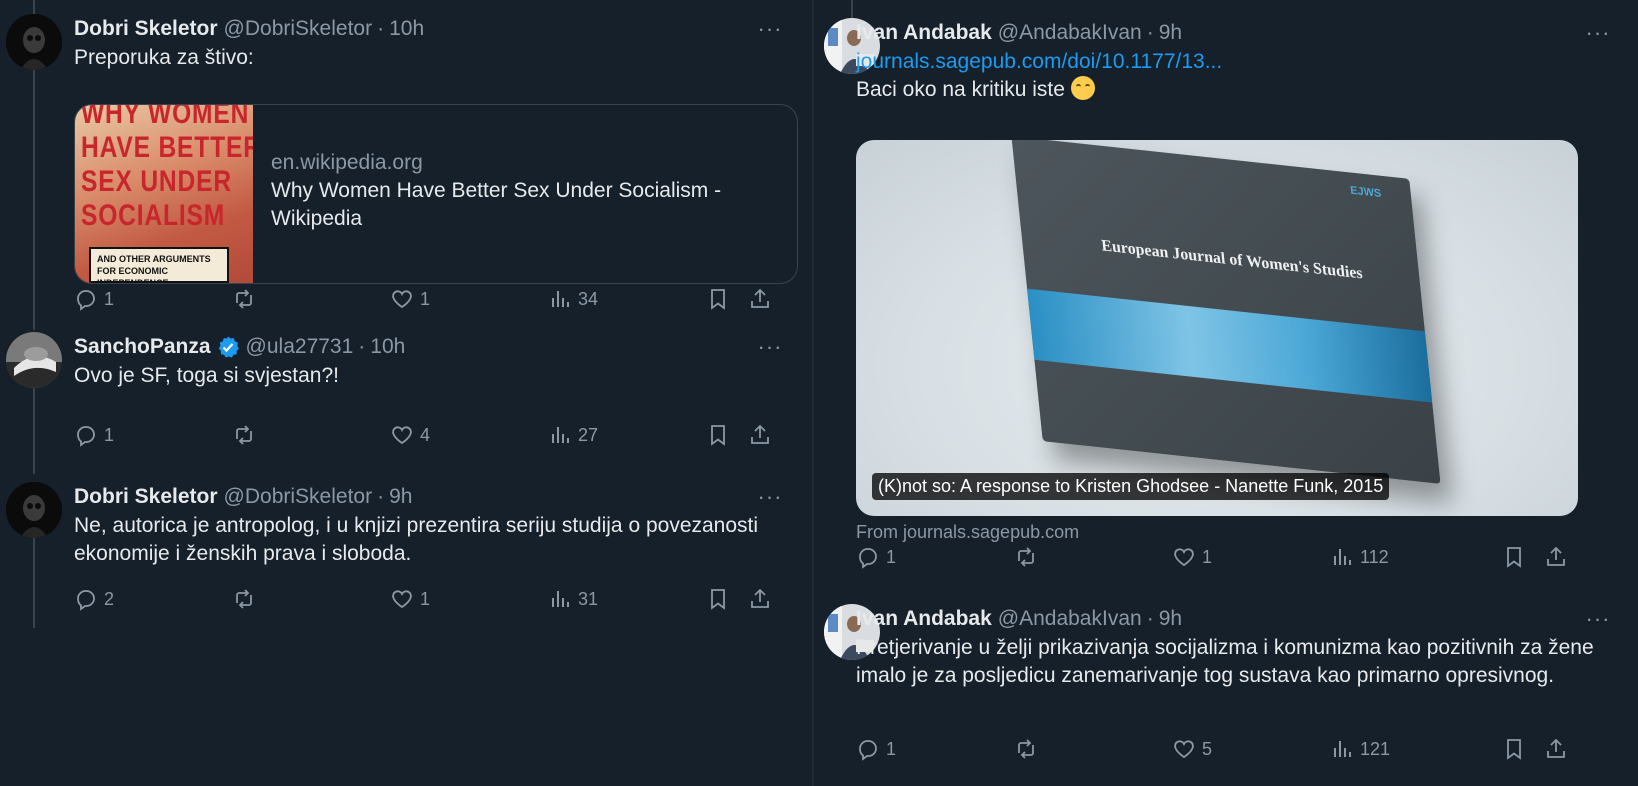 The width and height of the screenshot is (1638, 786). Describe the element at coordinates (627, 599) in the screenshot. I see `views-button: 31` at that location.